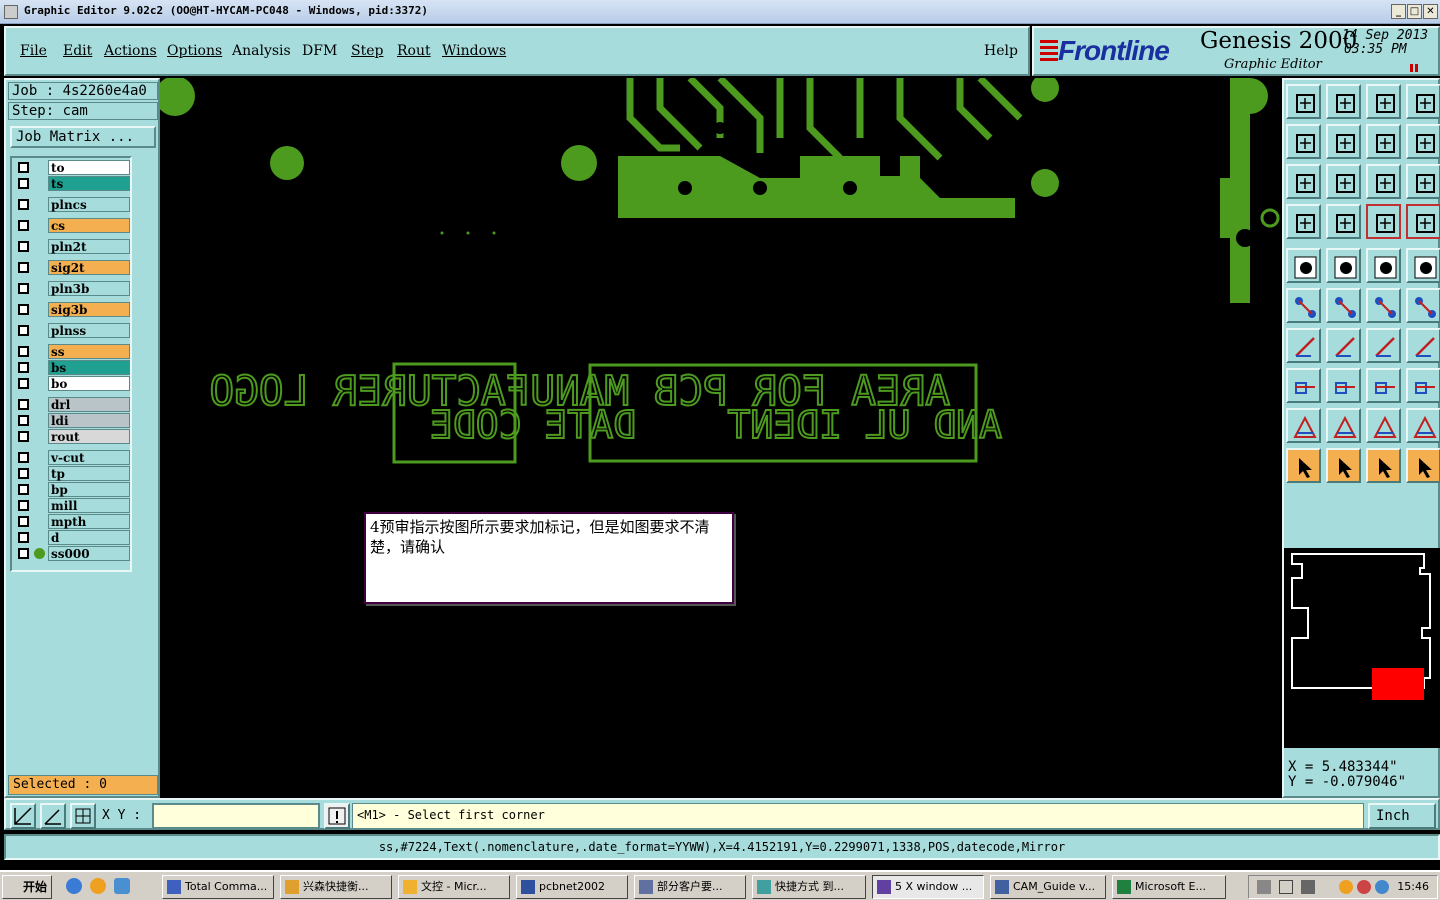 The image size is (1440, 900). I want to click on swap-icon, so click(1383, 141).